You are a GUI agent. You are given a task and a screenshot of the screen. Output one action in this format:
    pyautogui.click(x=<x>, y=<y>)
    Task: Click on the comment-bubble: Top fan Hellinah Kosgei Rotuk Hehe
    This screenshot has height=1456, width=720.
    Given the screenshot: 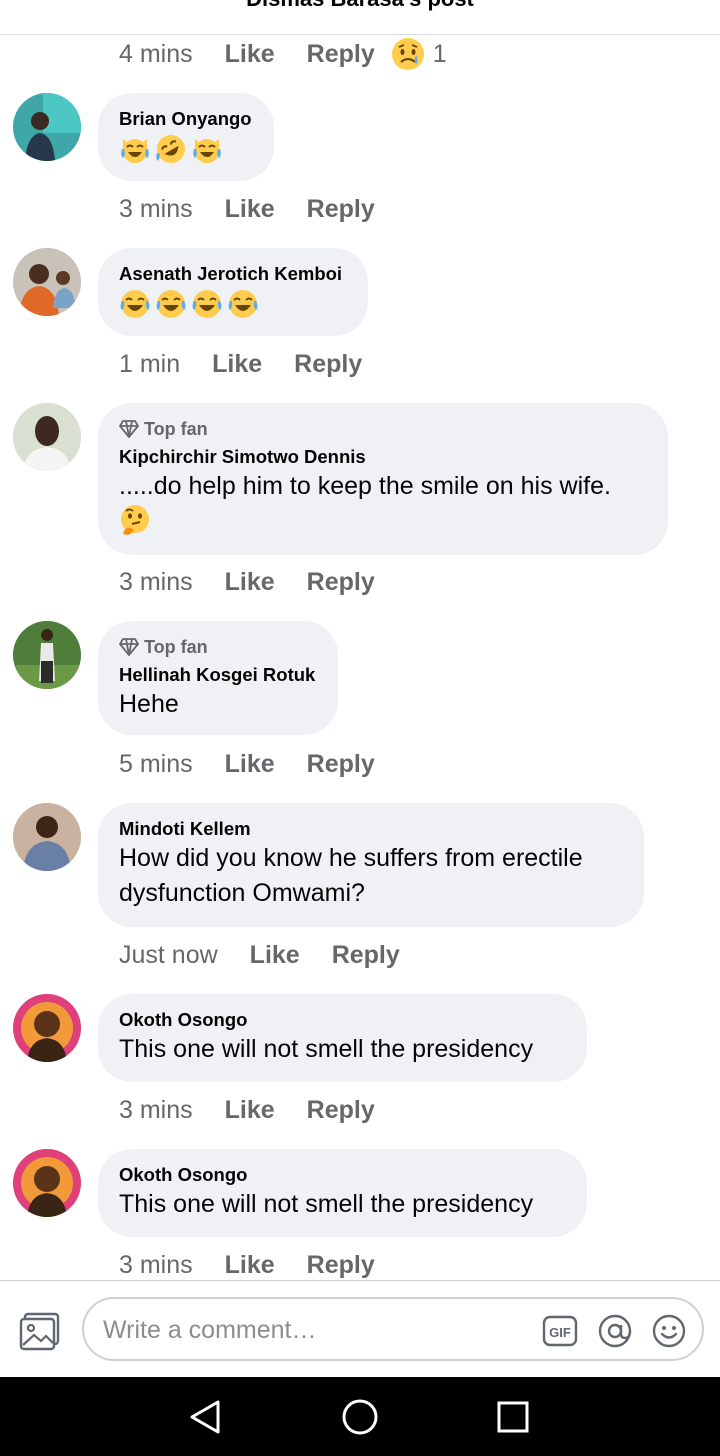 What is the action you would take?
    pyautogui.click(x=218, y=678)
    